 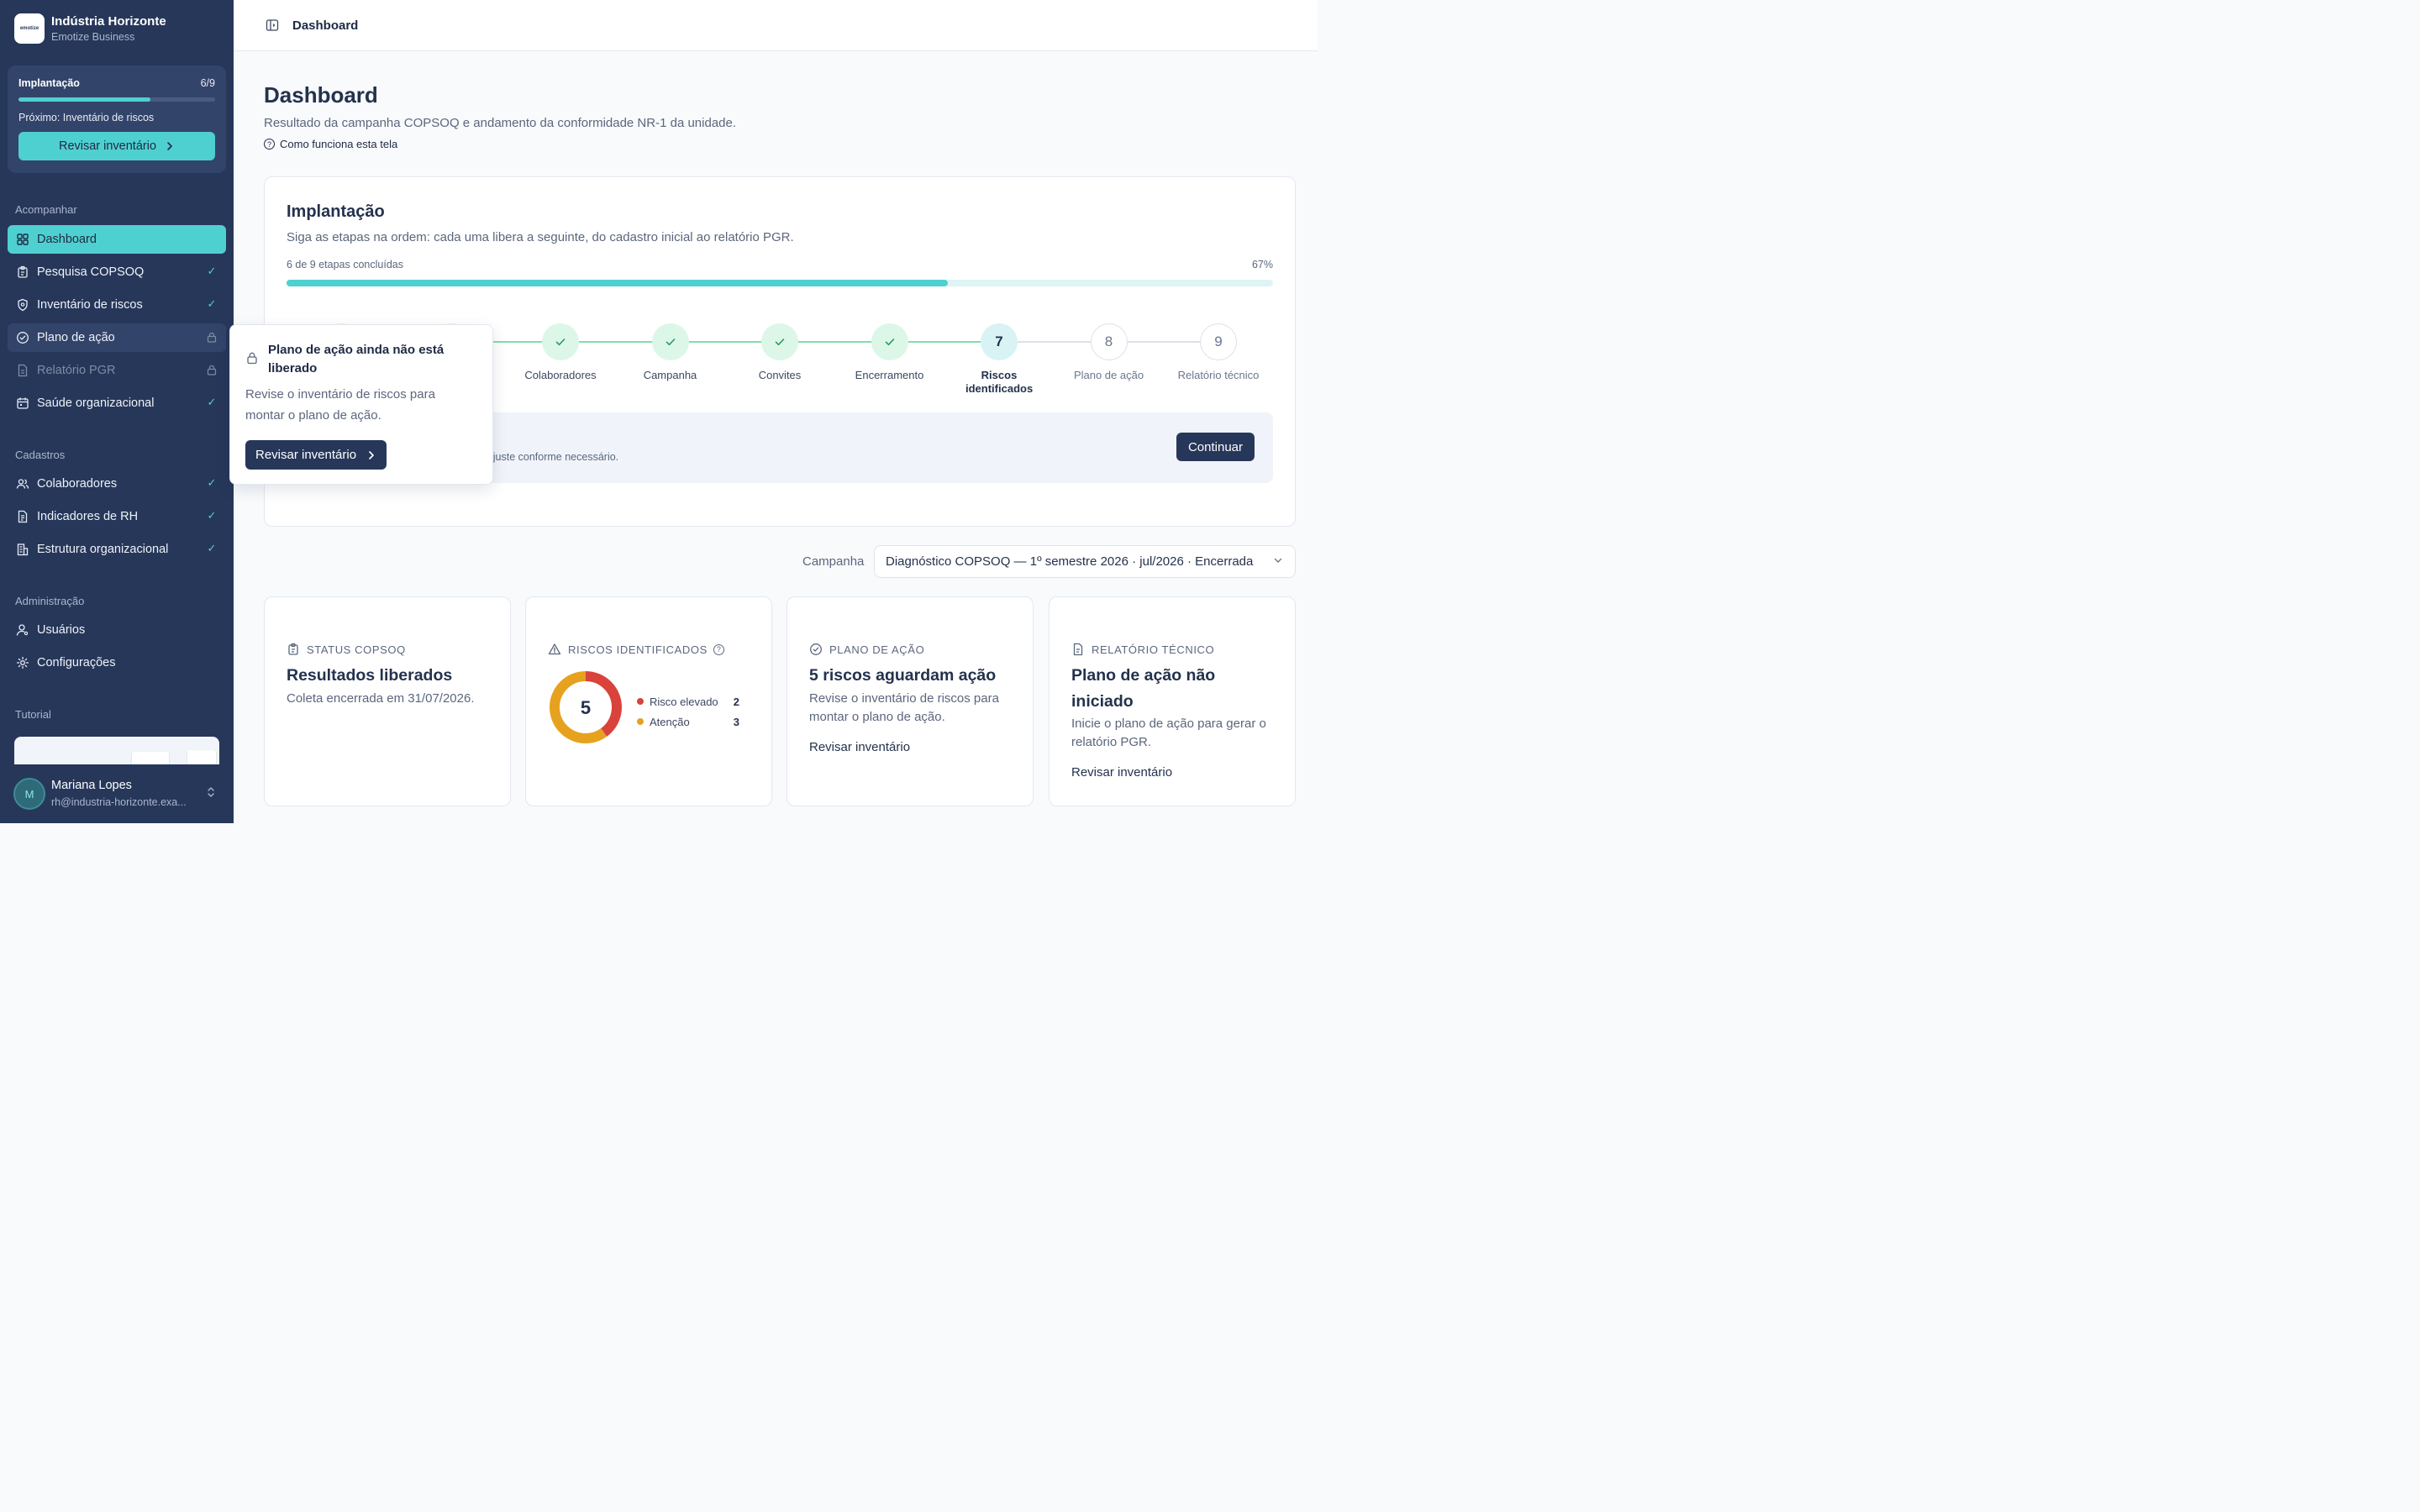 What do you see at coordinates (109, 21) in the screenshot?
I see `brand-name: Indústria Horizonte` at bounding box center [109, 21].